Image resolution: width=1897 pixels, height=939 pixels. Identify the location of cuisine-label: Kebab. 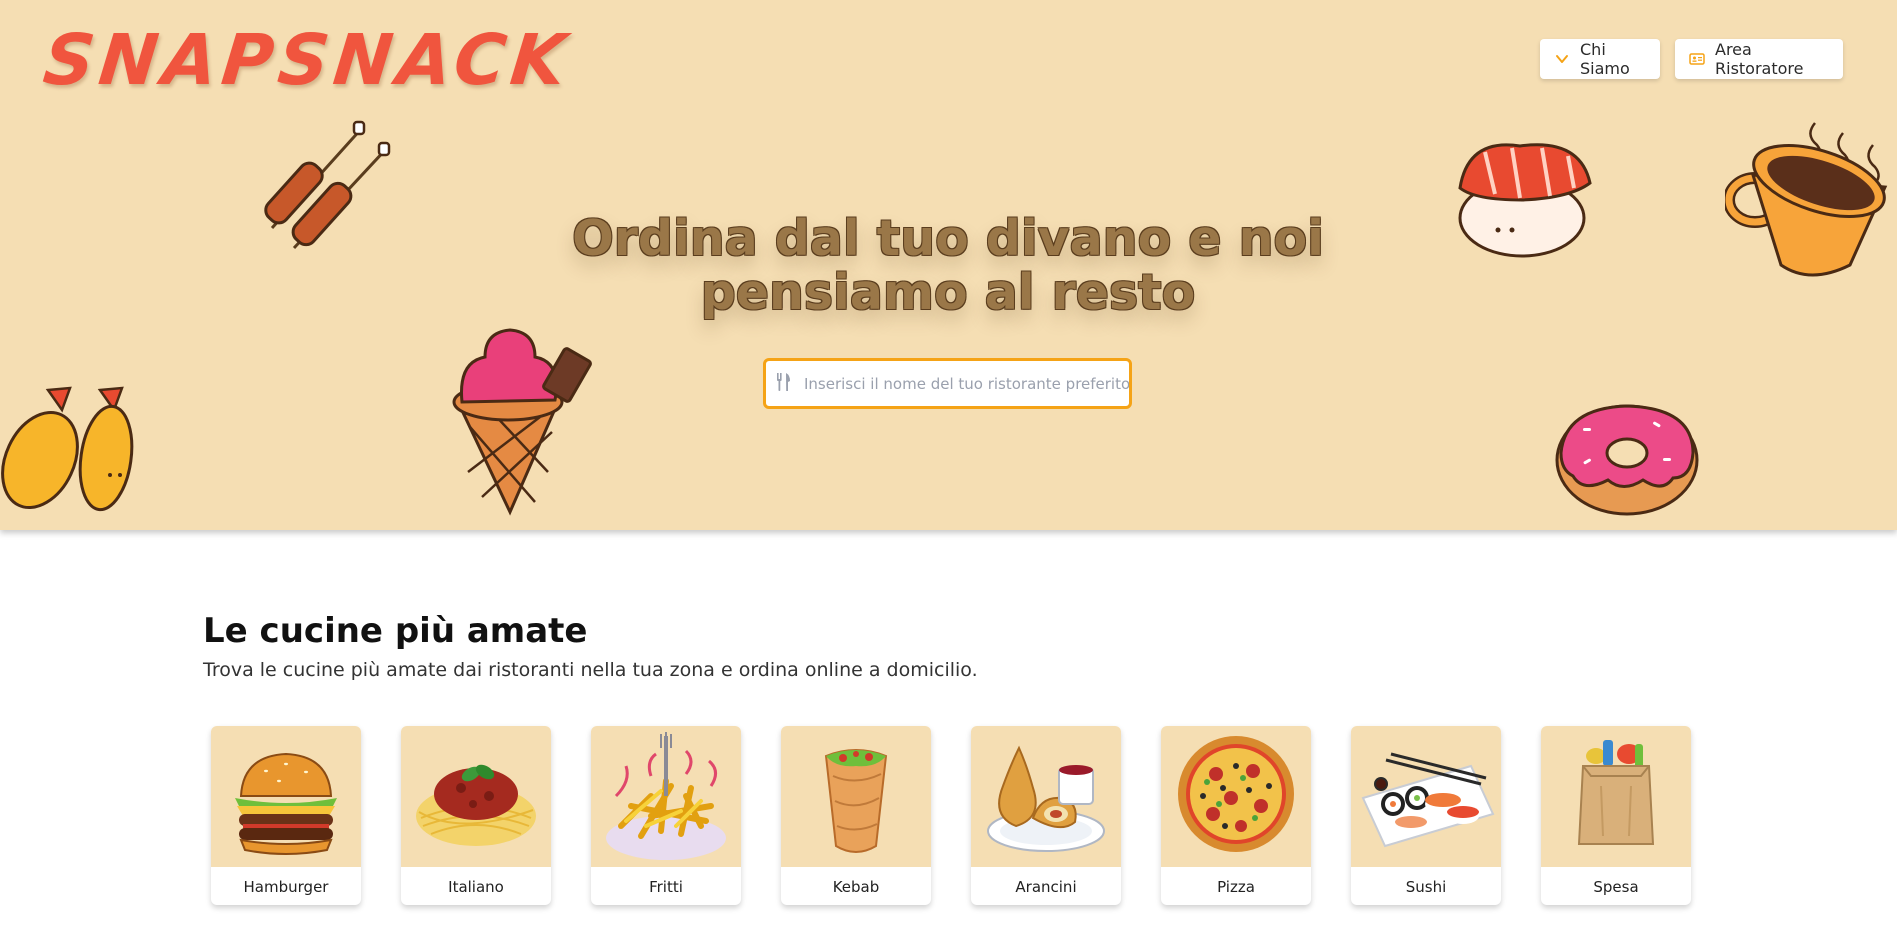
(856, 887).